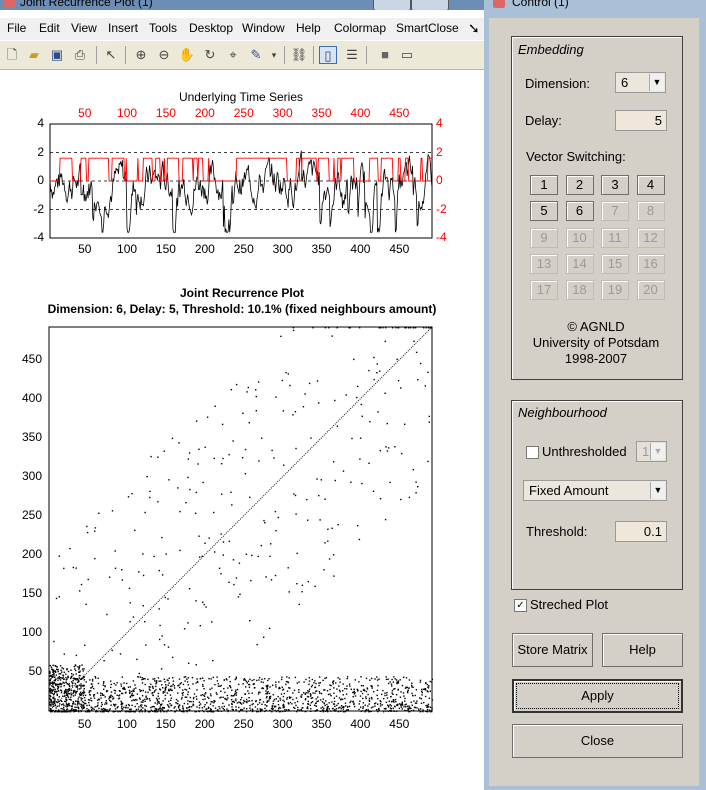 This screenshot has height=790, width=706. I want to click on help-button: Help, so click(642, 650).